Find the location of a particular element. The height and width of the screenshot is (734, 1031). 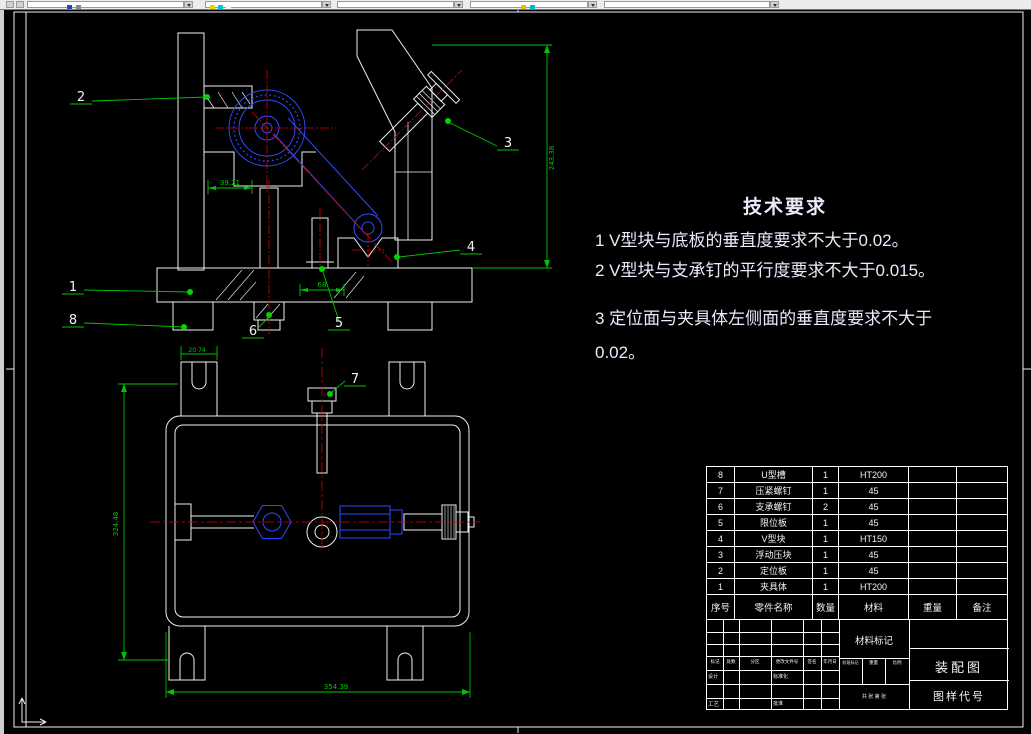

role-label-standard: 标准化 is located at coordinates (781, 677).